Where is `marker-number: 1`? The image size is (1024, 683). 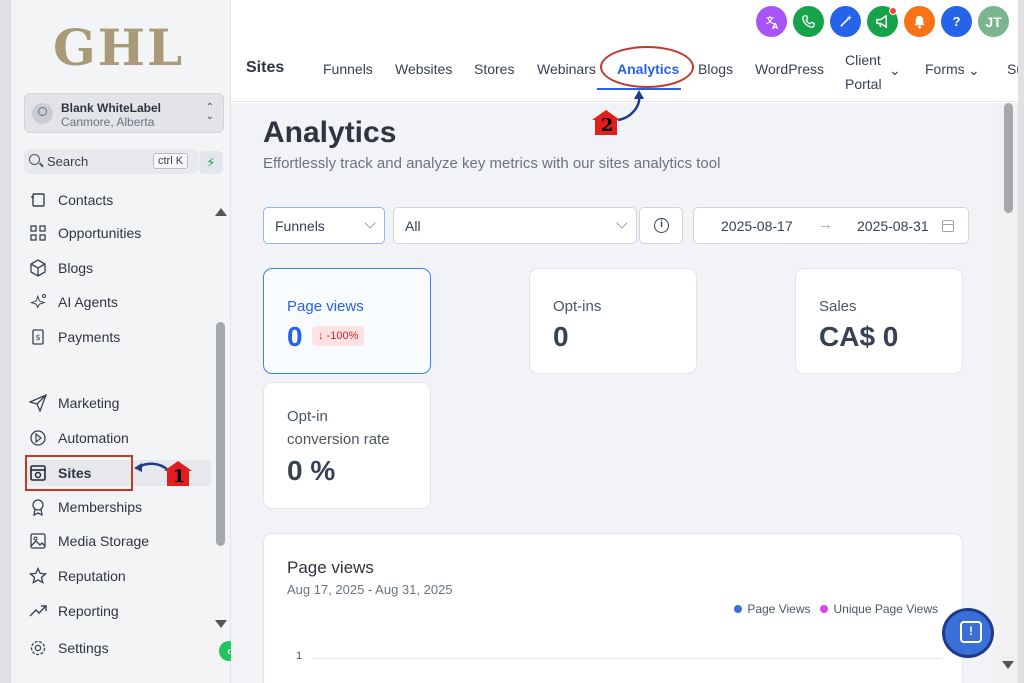
marker-number: 1 is located at coordinates (179, 476).